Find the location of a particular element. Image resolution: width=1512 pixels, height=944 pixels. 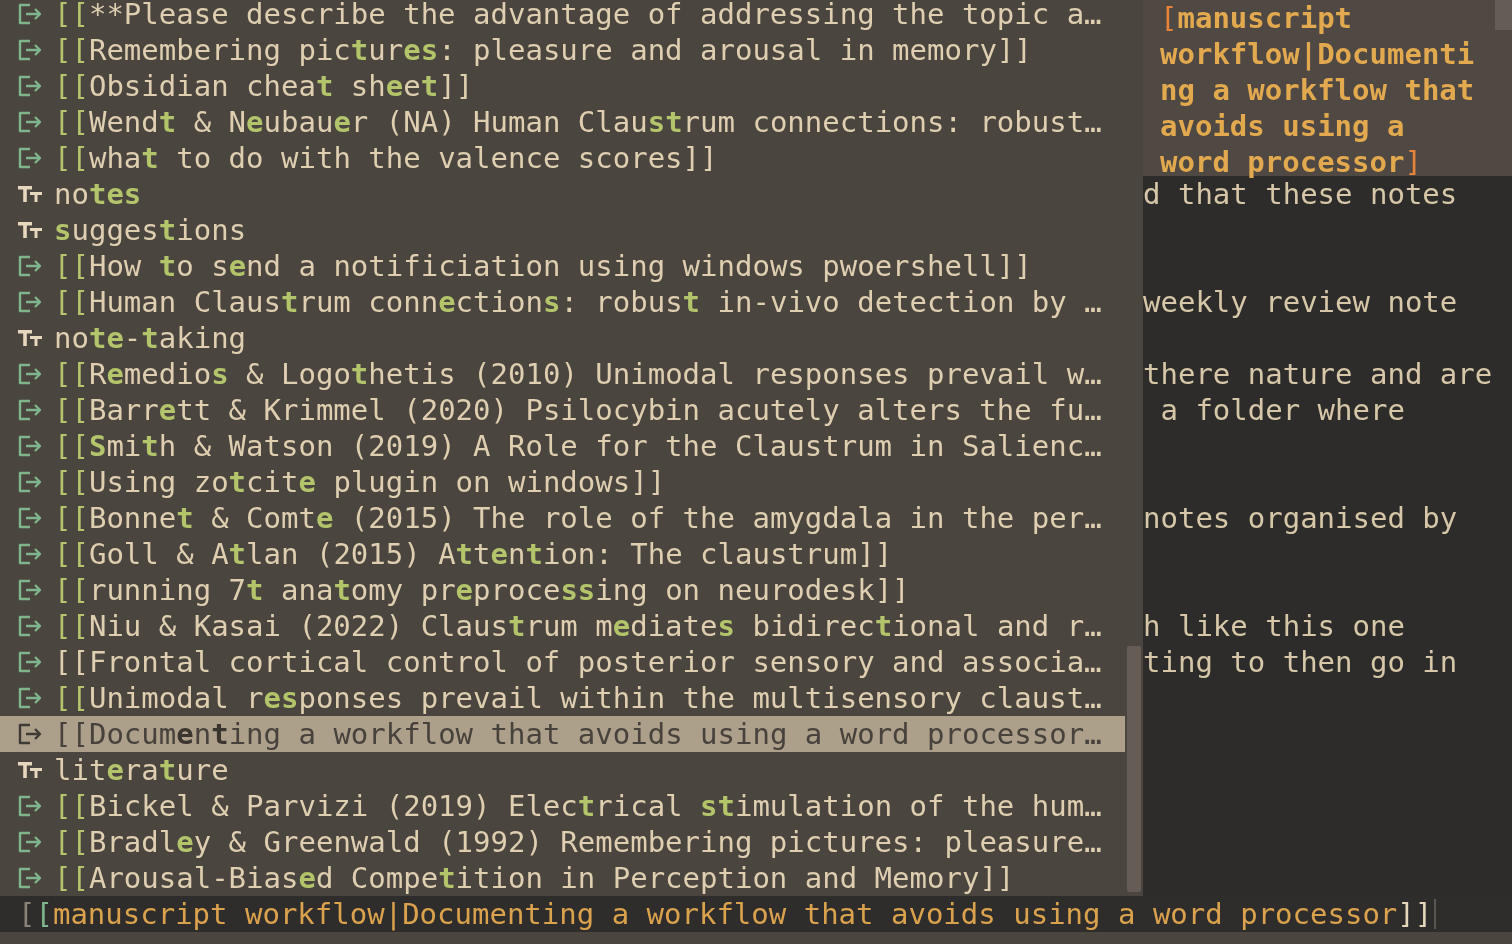

suggestion-item: [[Using zotcite plugin on windows]] is located at coordinates (562, 482).